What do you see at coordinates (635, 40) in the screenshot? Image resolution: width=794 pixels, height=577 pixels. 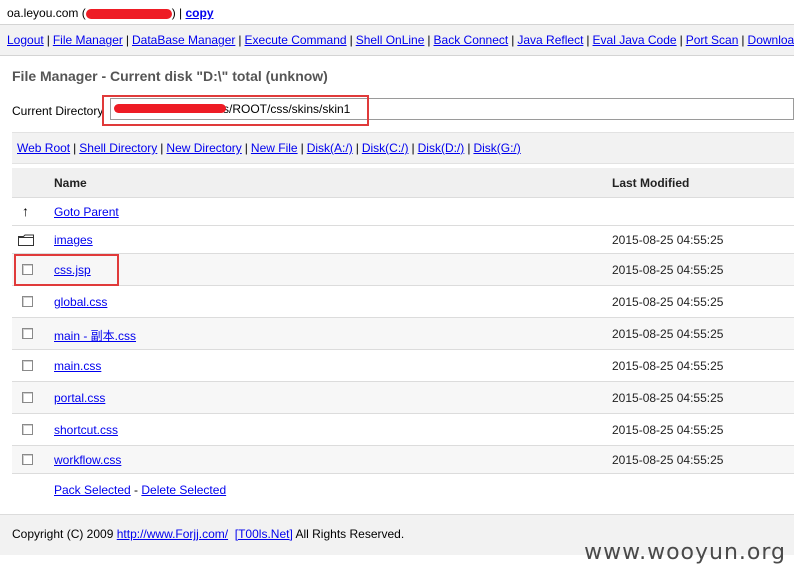 I see `nav-eval-java-code: Eval Java Code` at bounding box center [635, 40].